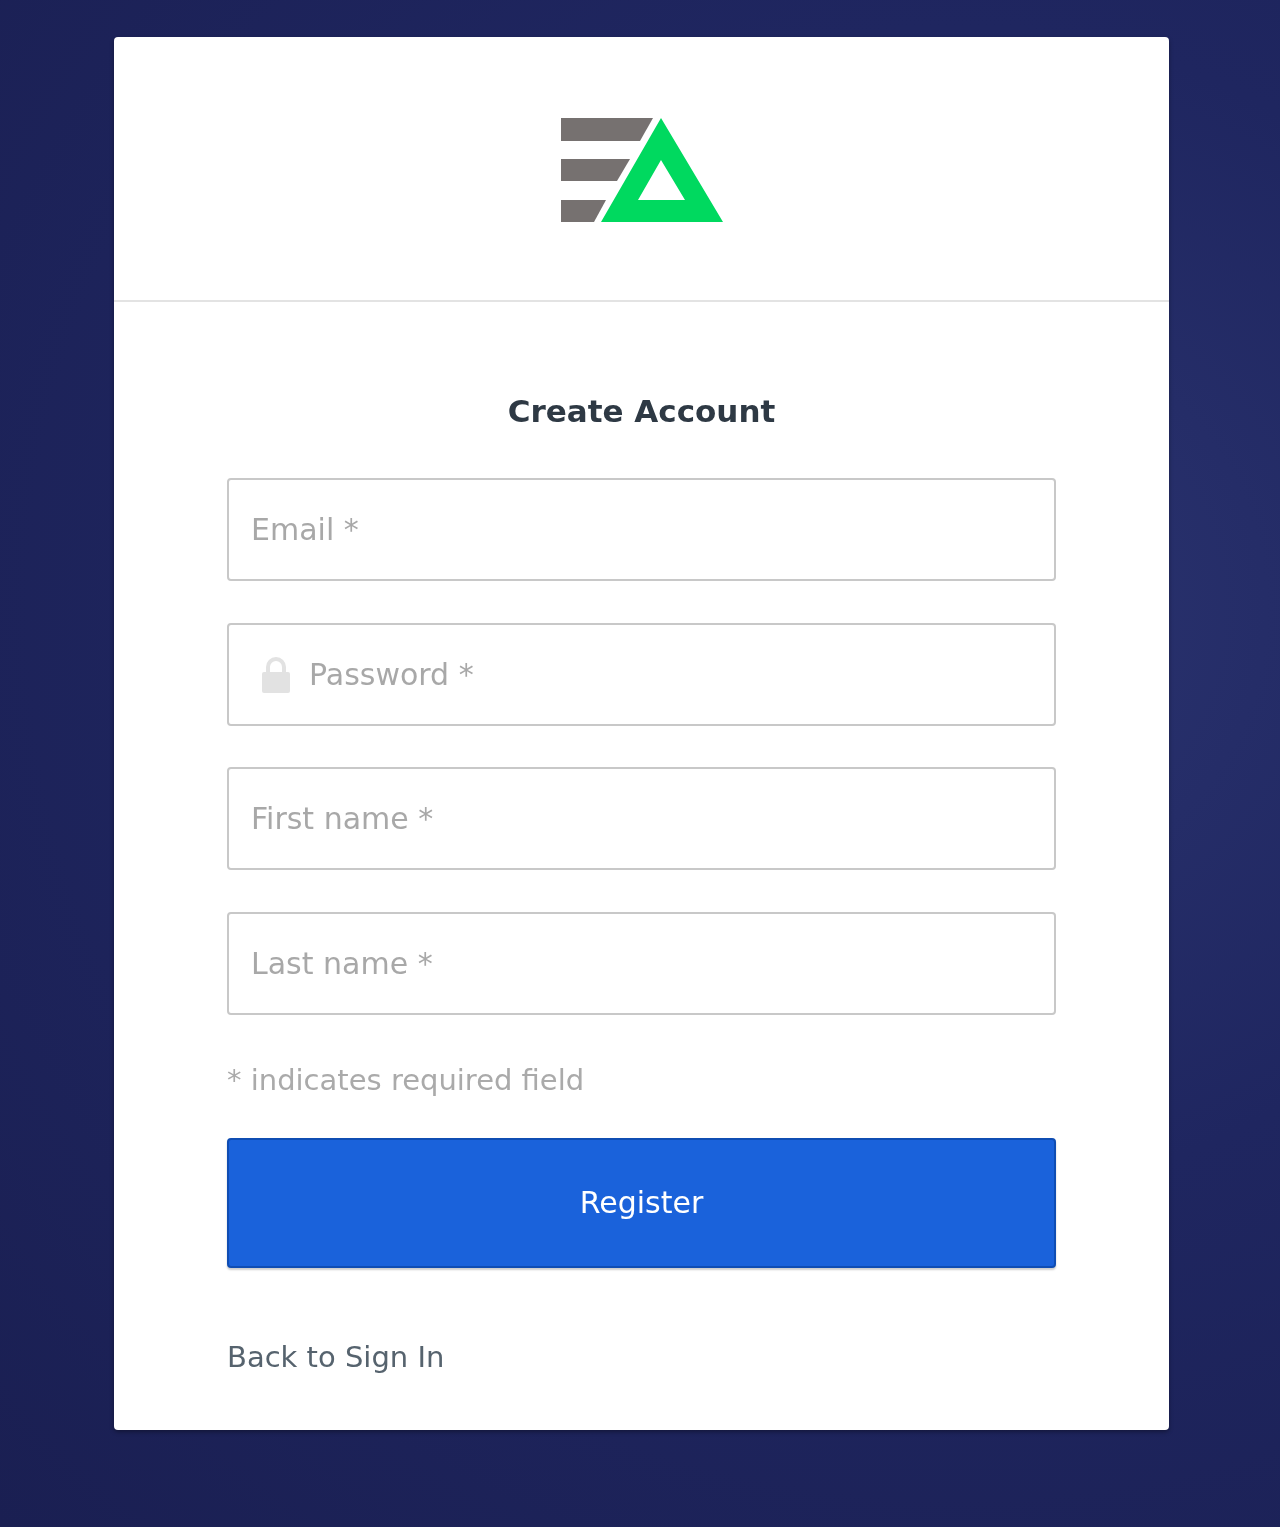  I want to click on required-note: * indicates required field, so click(406, 1080).